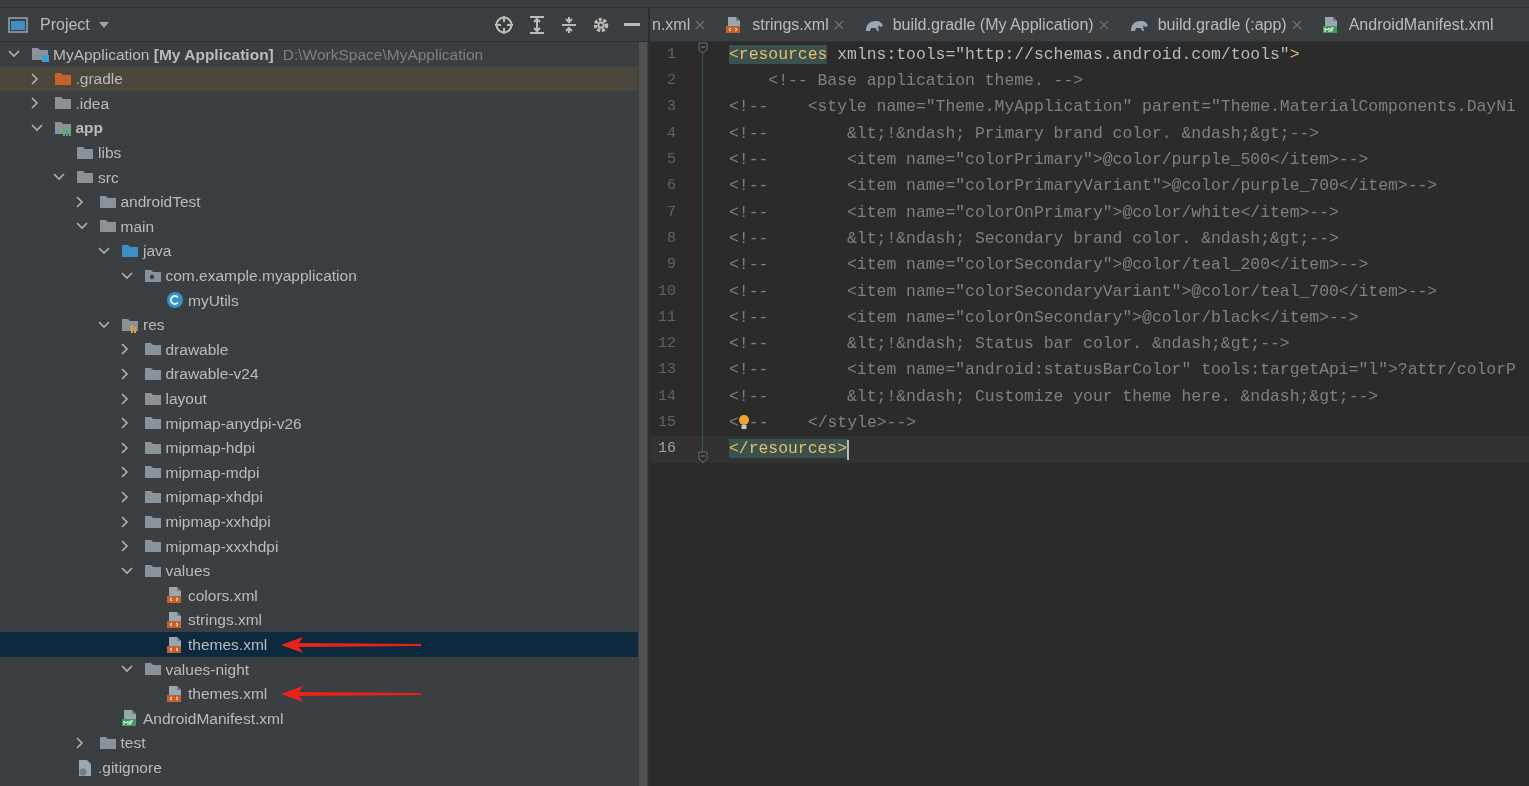 This screenshot has height=786, width=1529. Describe the element at coordinates (666, 423) in the screenshot. I see `line-number: 15` at that location.